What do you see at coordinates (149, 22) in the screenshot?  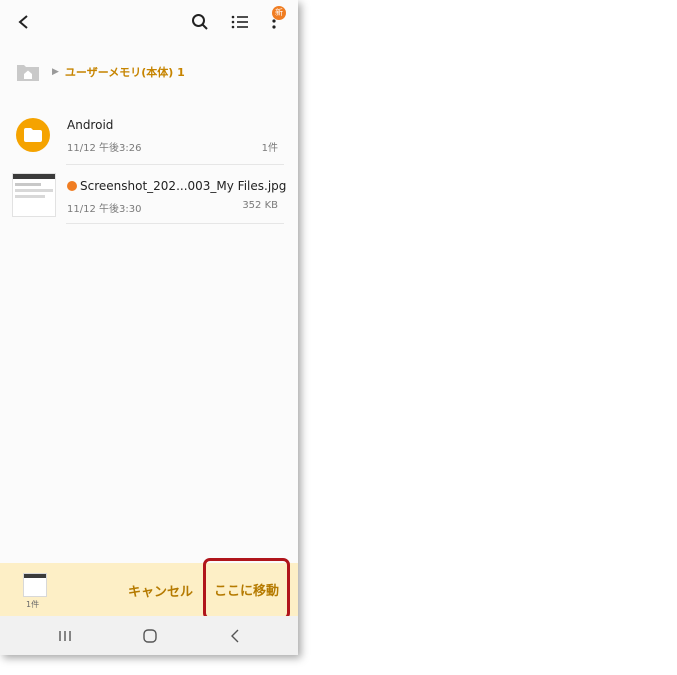 I see `app-bar: 新` at bounding box center [149, 22].